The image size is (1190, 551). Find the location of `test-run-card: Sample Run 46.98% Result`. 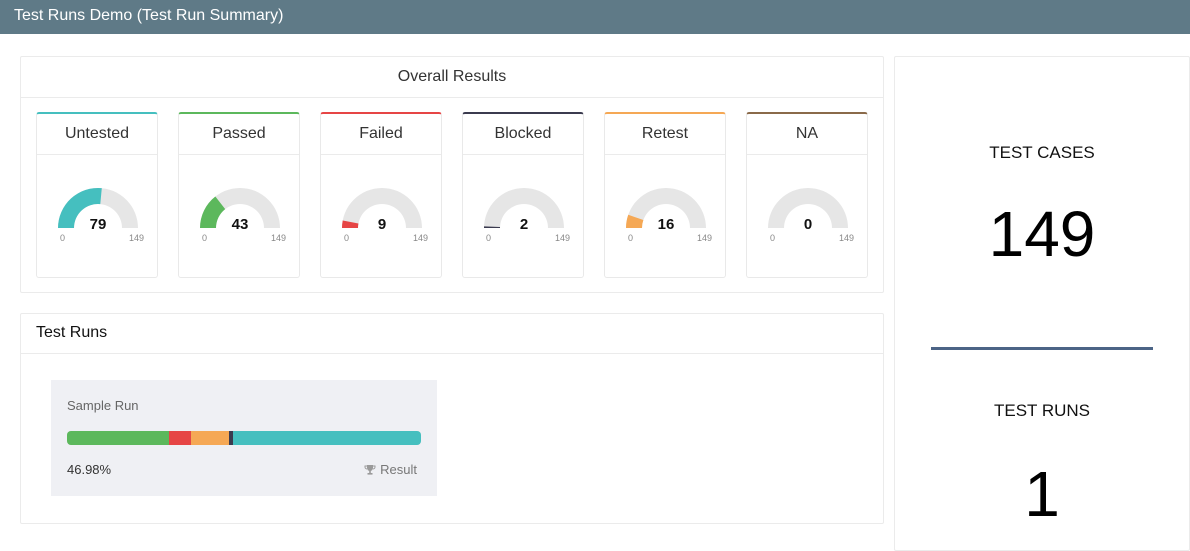

test-run-card: Sample Run 46.98% Result is located at coordinates (244, 438).